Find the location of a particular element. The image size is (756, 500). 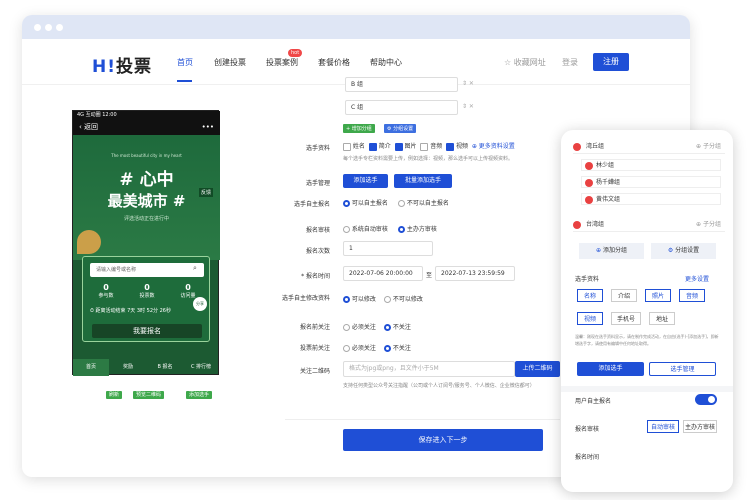

field-image-option: 图片 is located at coordinates (405, 146).